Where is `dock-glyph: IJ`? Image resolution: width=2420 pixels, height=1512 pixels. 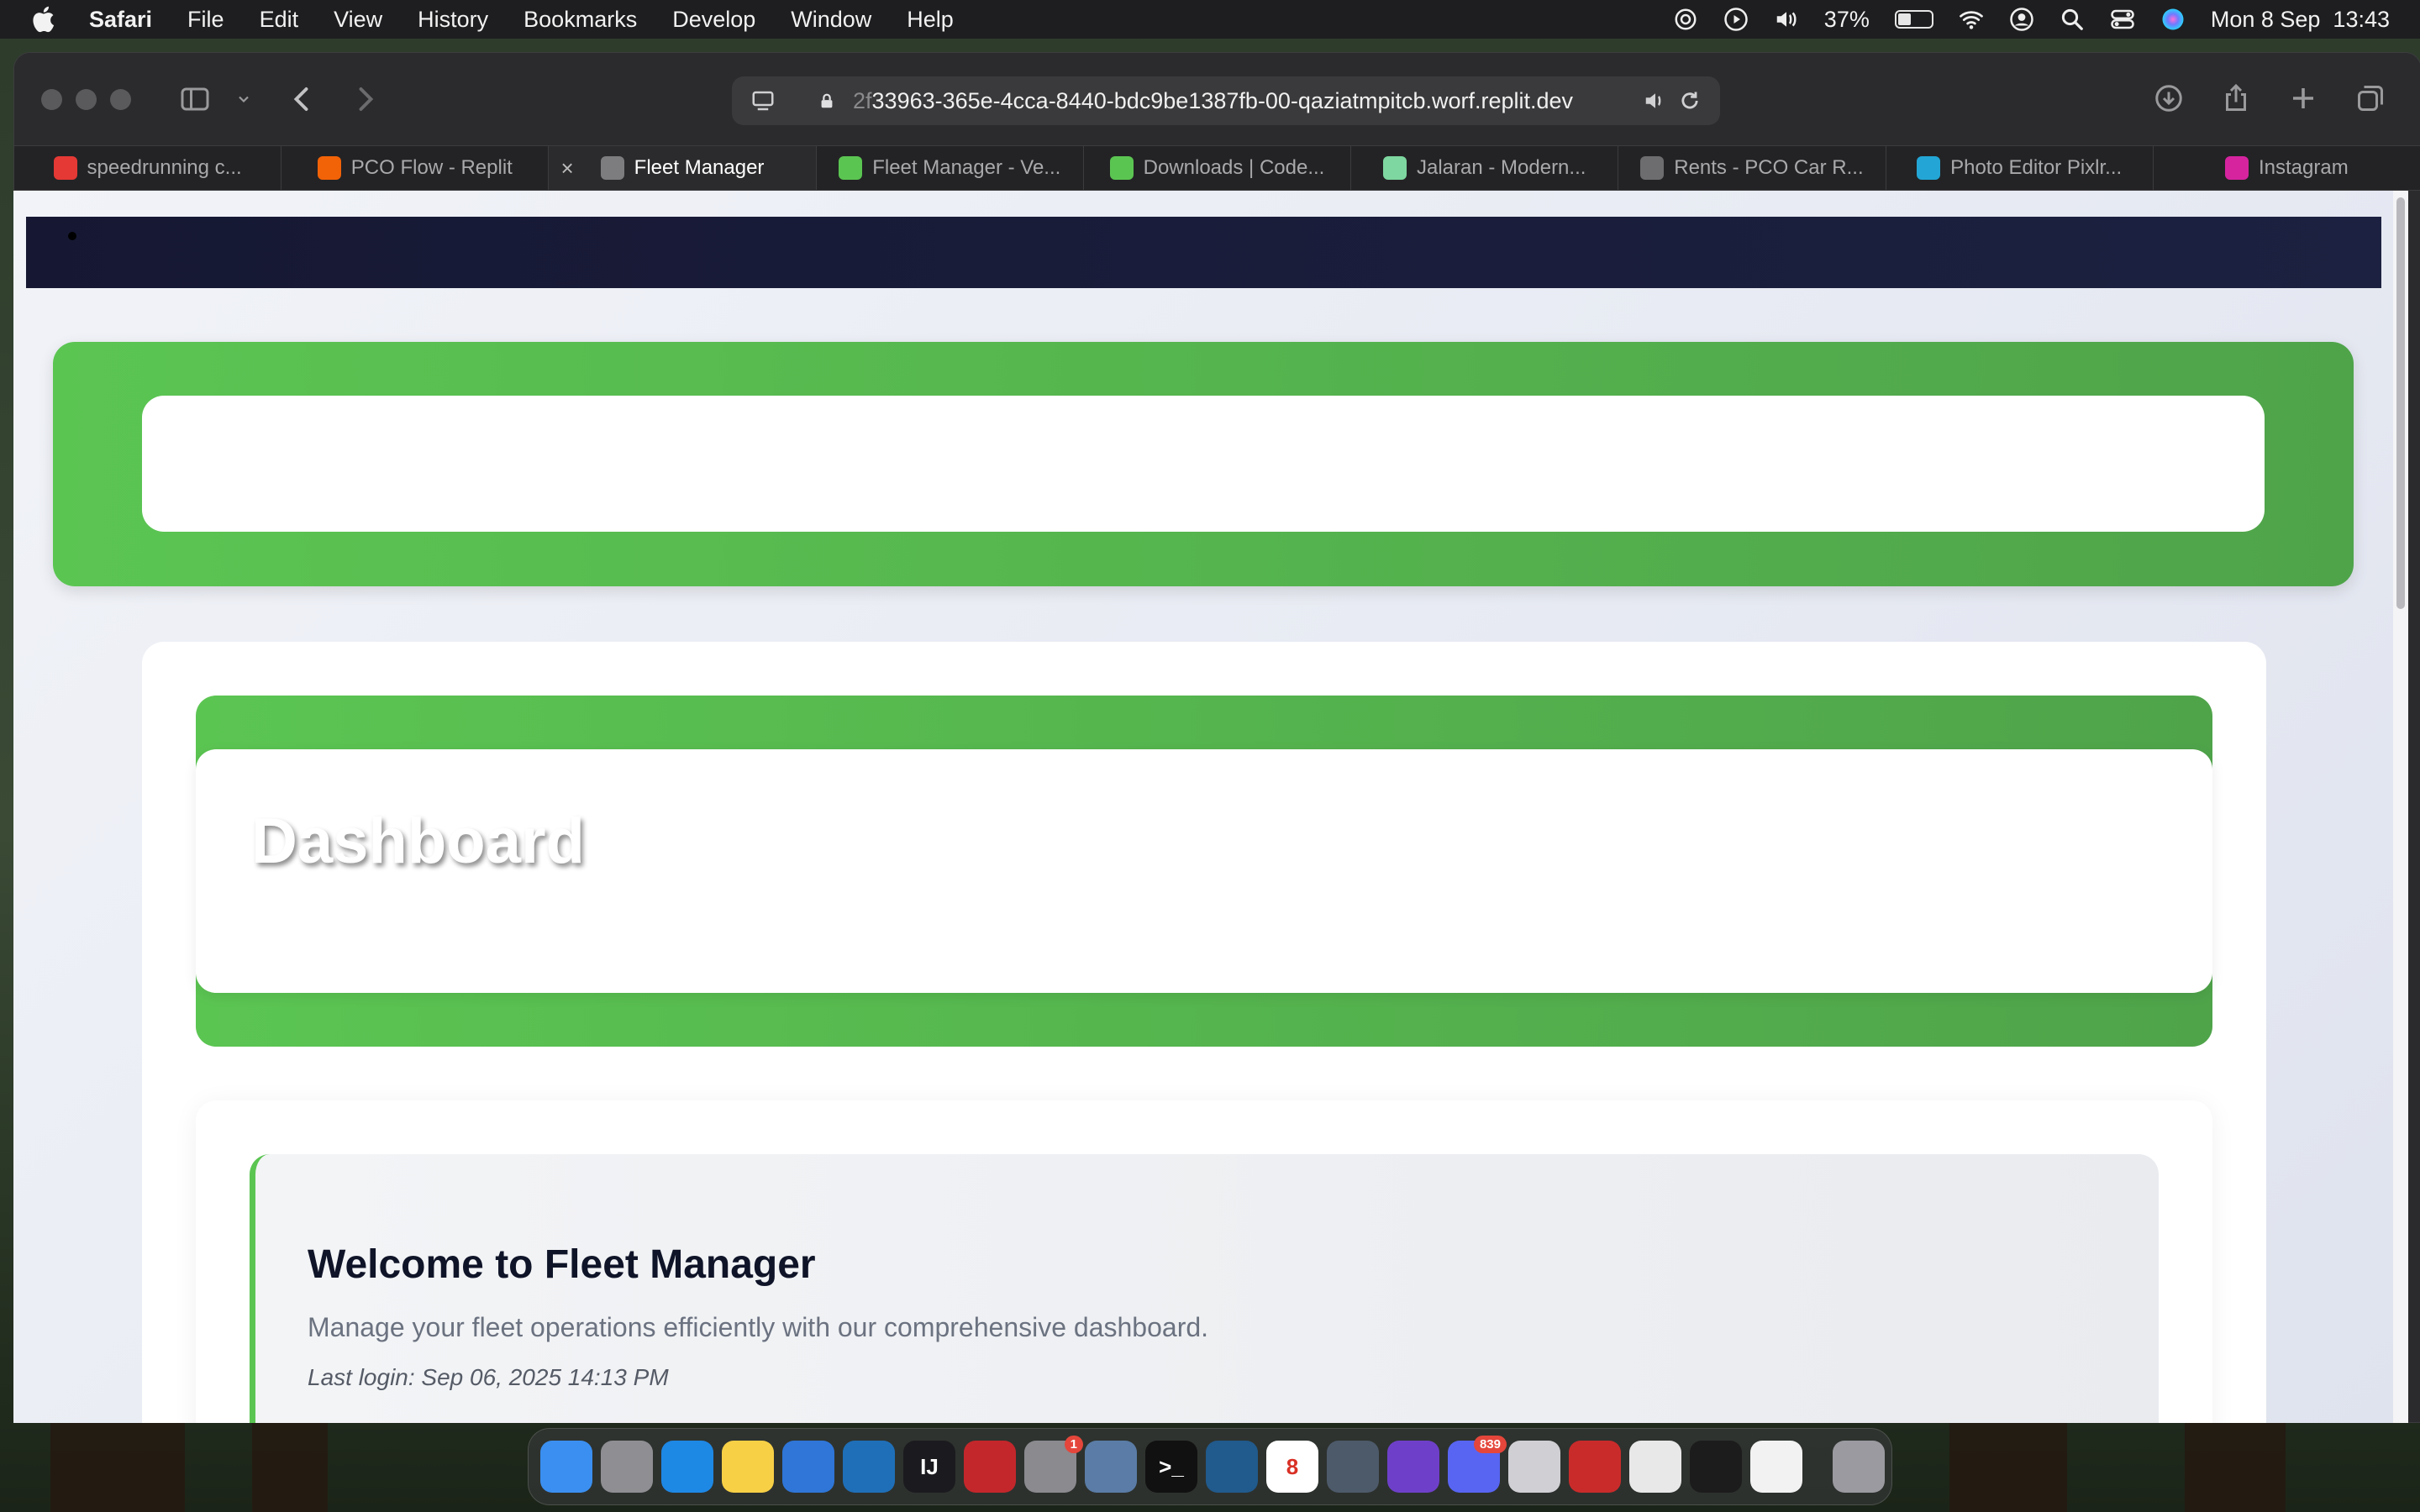
dock-glyph: IJ is located at coordinates (930, 1466).